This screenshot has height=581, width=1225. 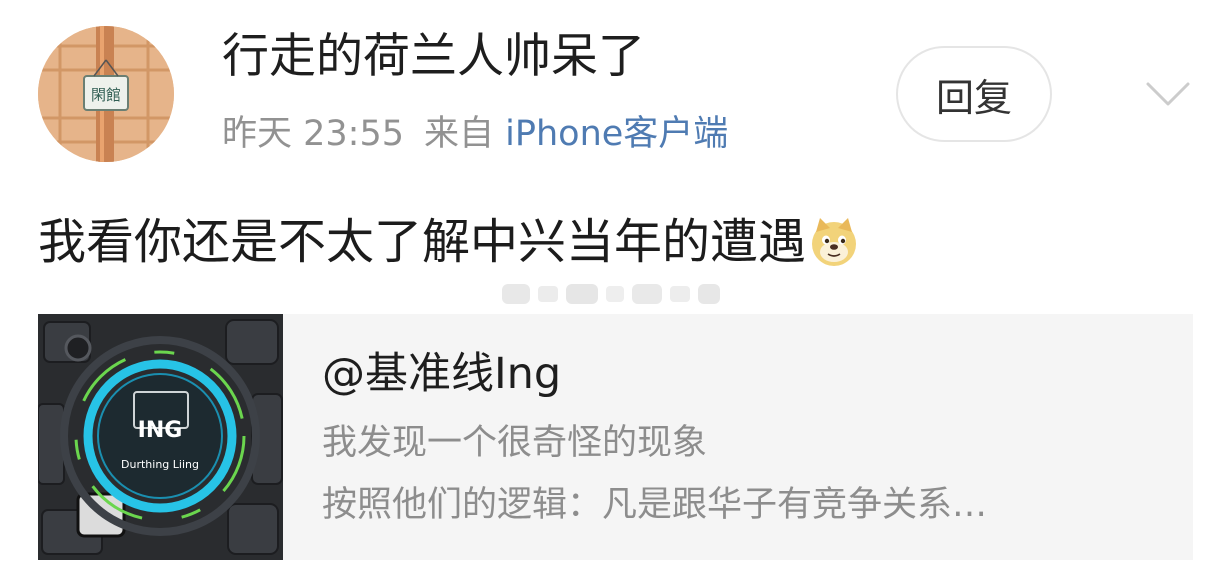 I want to click on blurred-strip, so click(x=611, y=294).